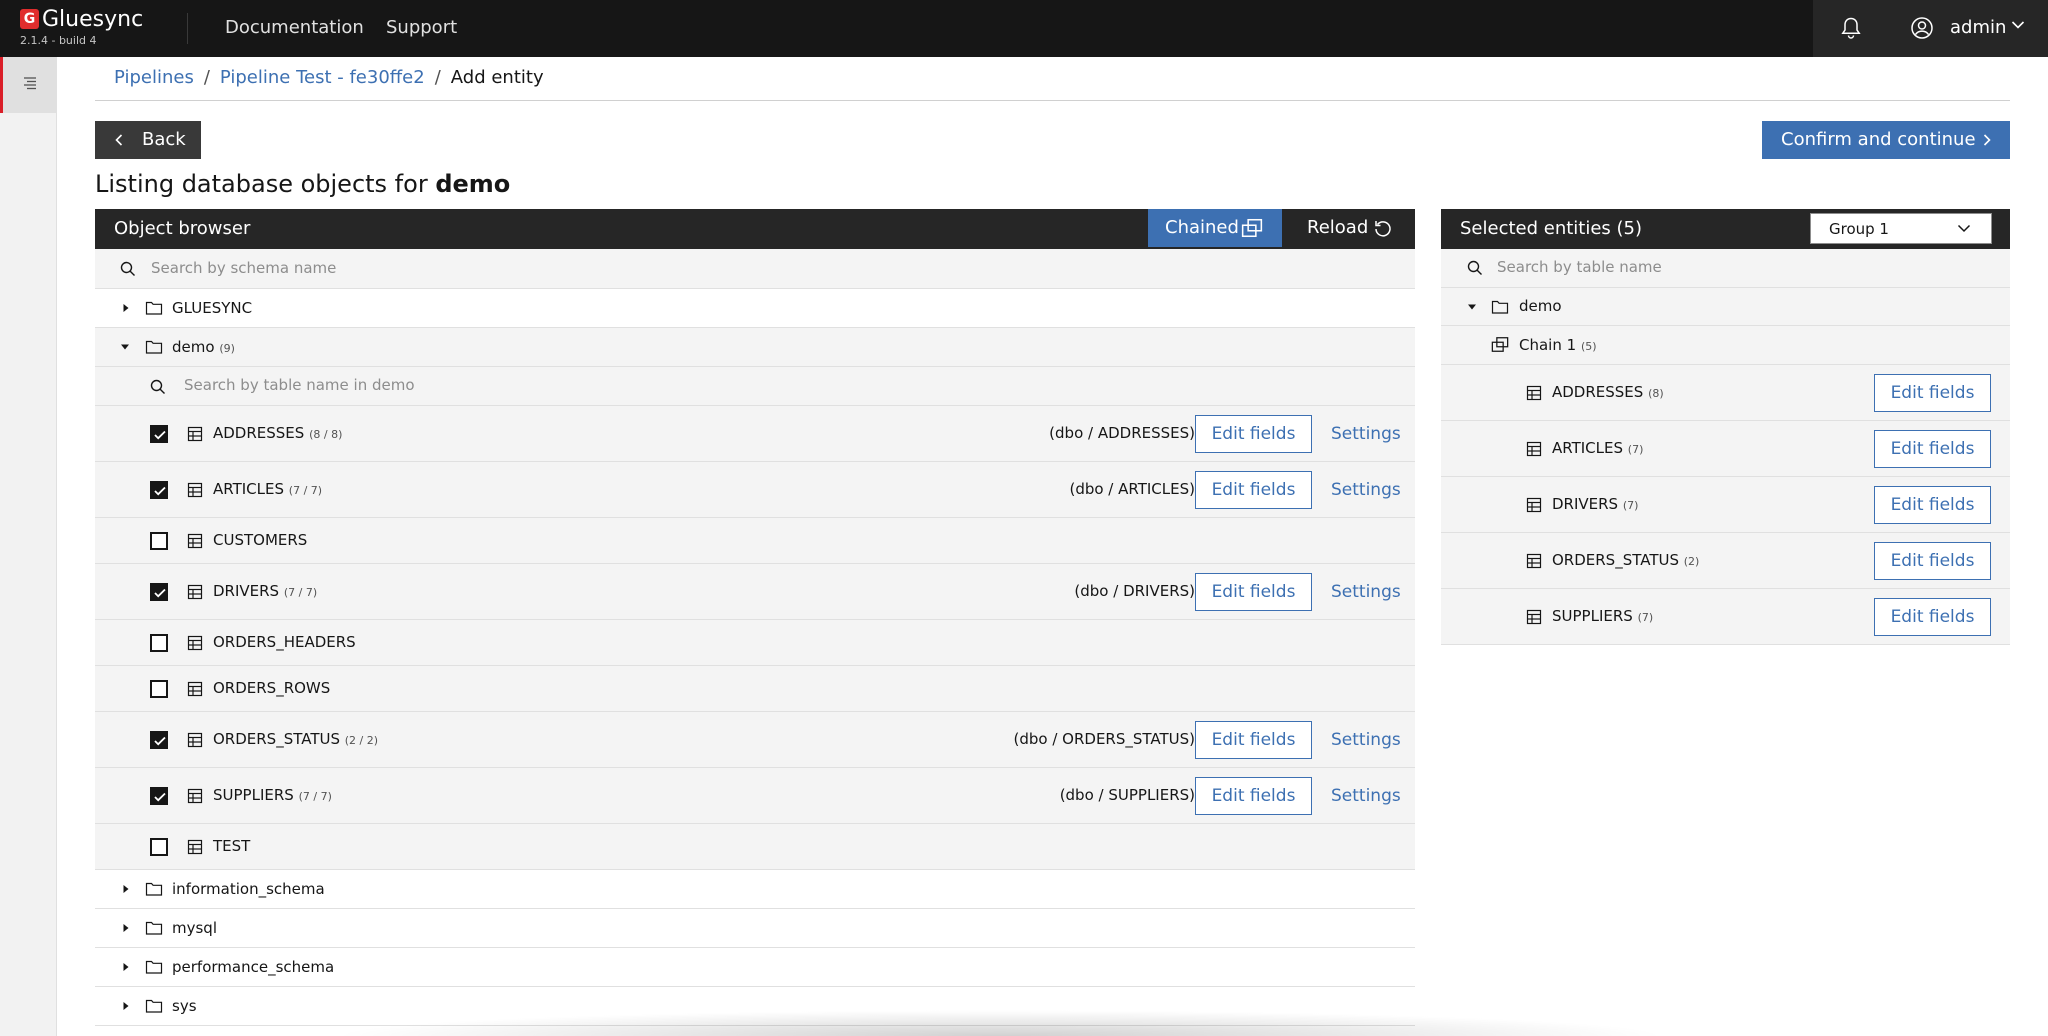 This screenshot has height=1036, width=2048. What do you see at coordinates (1122, 433) in the screenshot?
I see `table-path: (dbo / ADDRESSES)` at bounding box center [1122, 433].